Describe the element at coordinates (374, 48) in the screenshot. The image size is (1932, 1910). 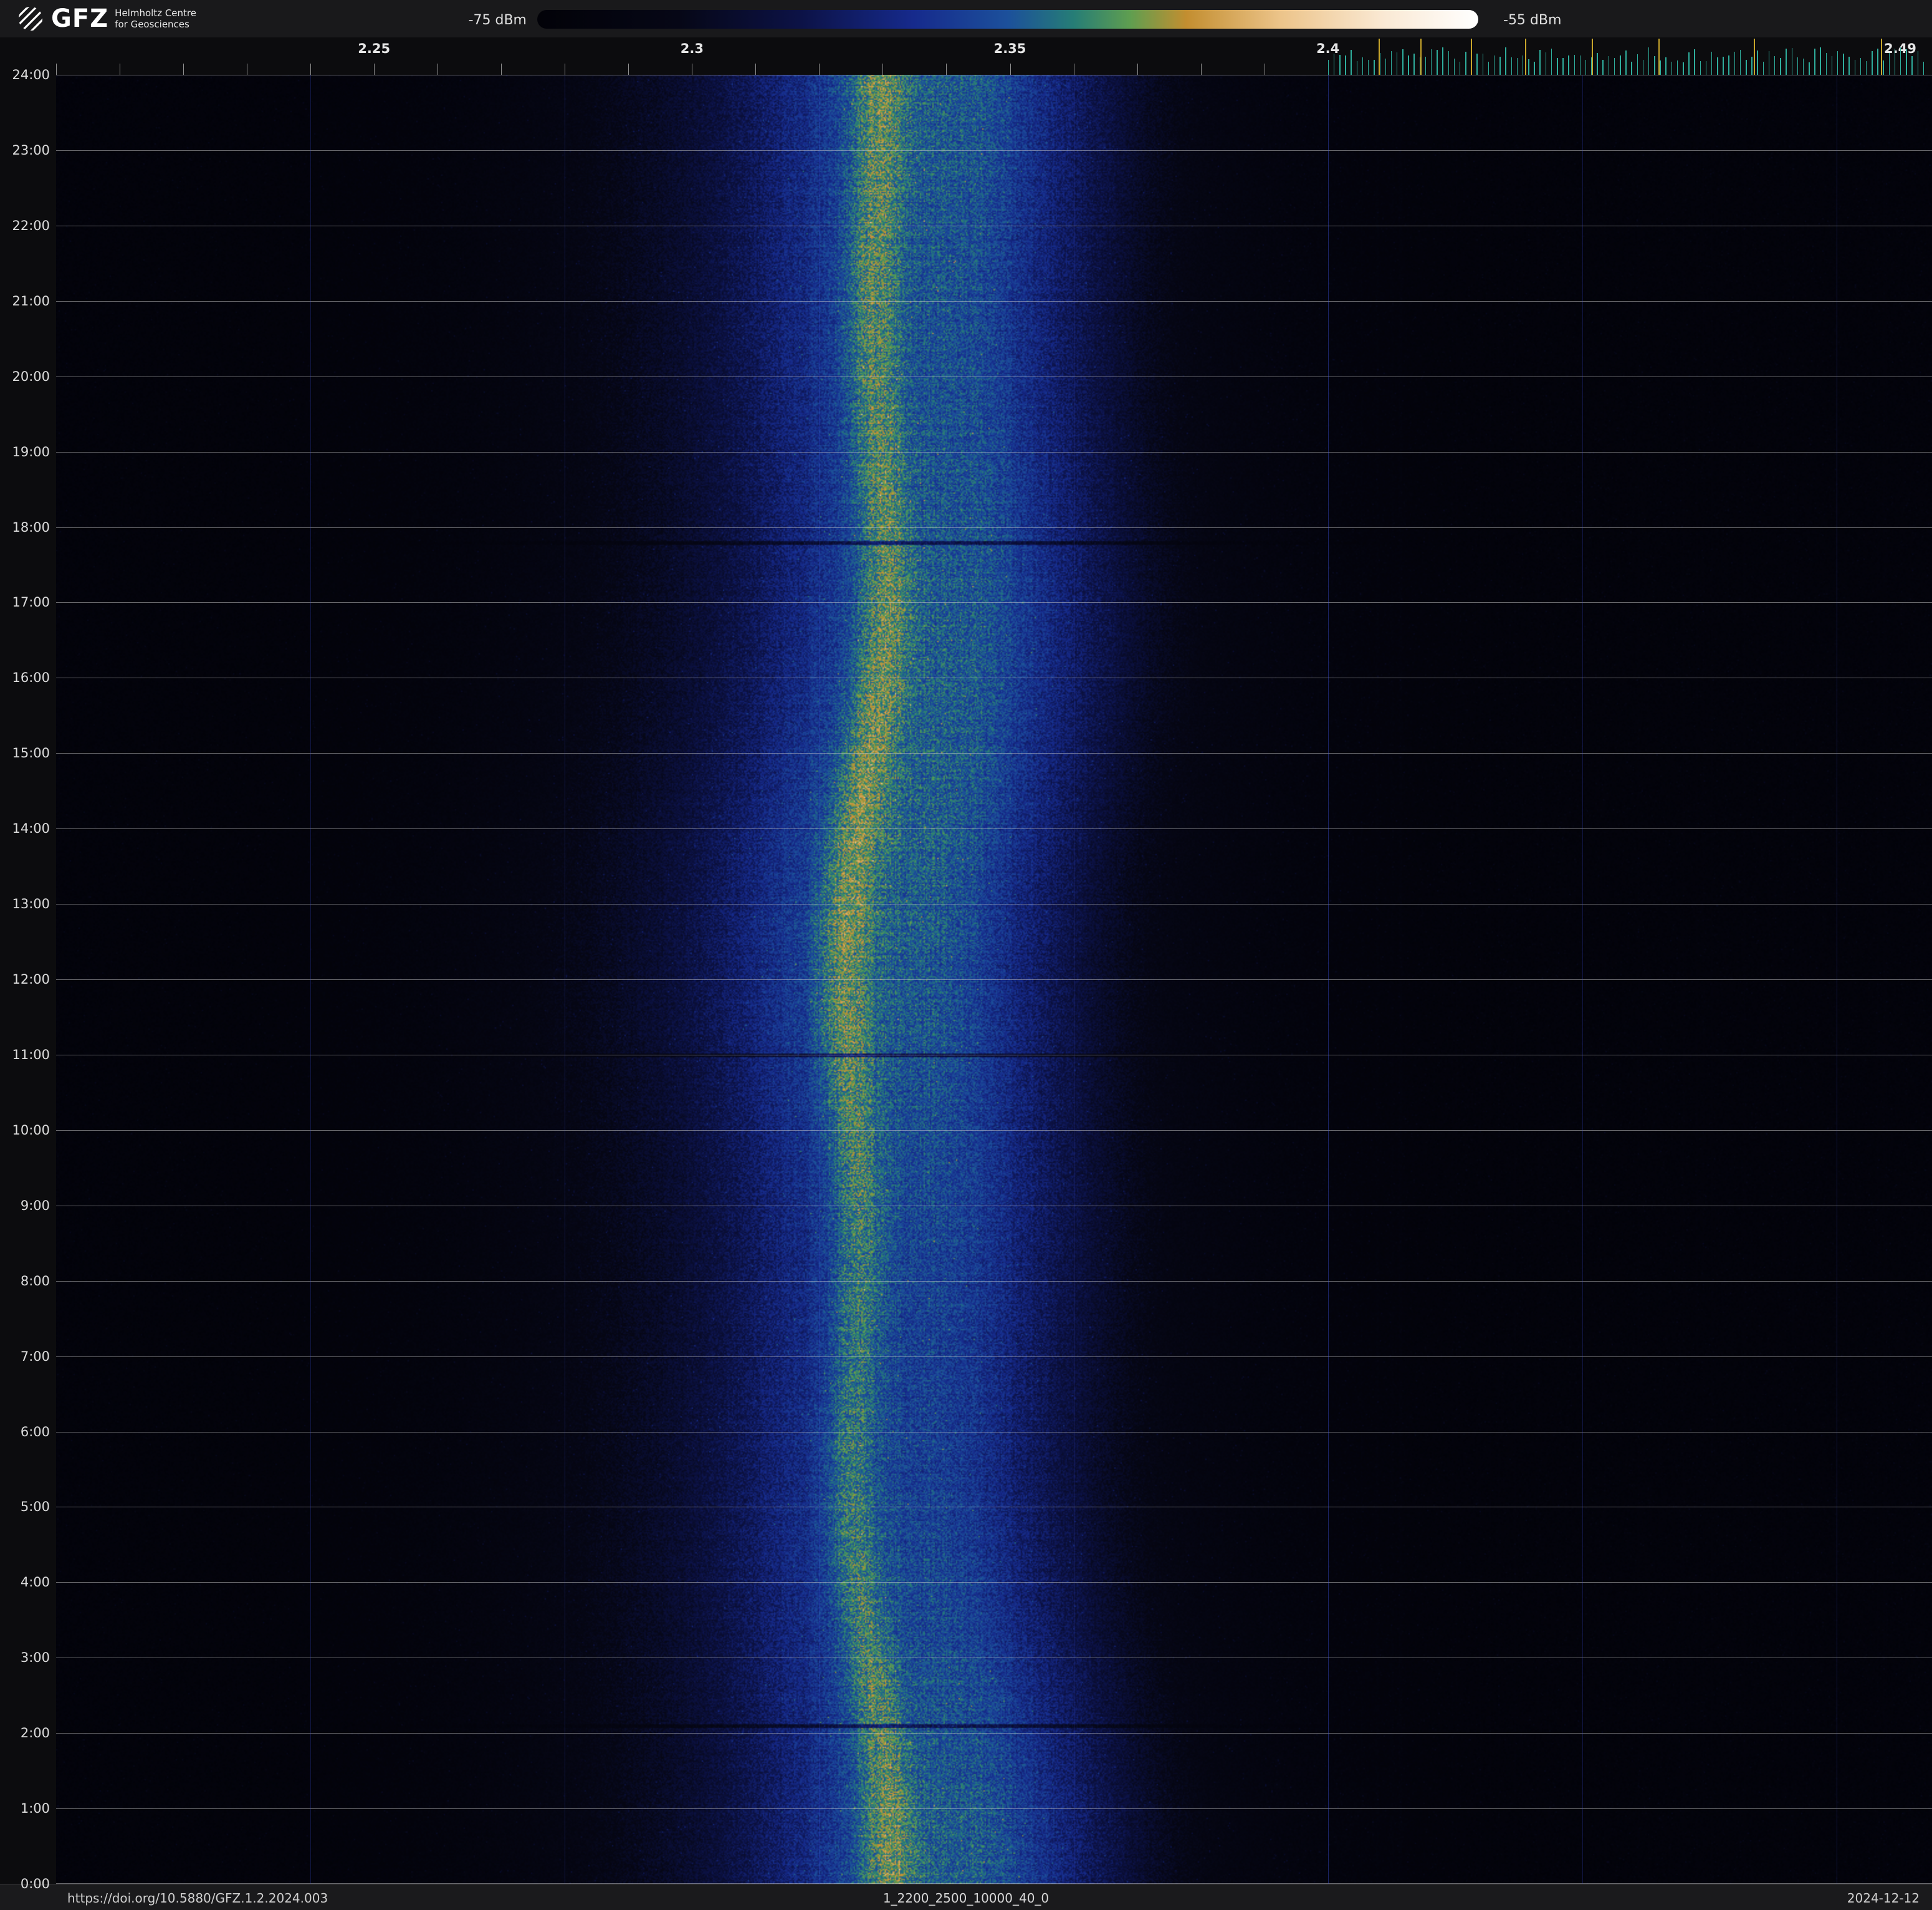
I see `freq-tick-label: 2.25` at that location.